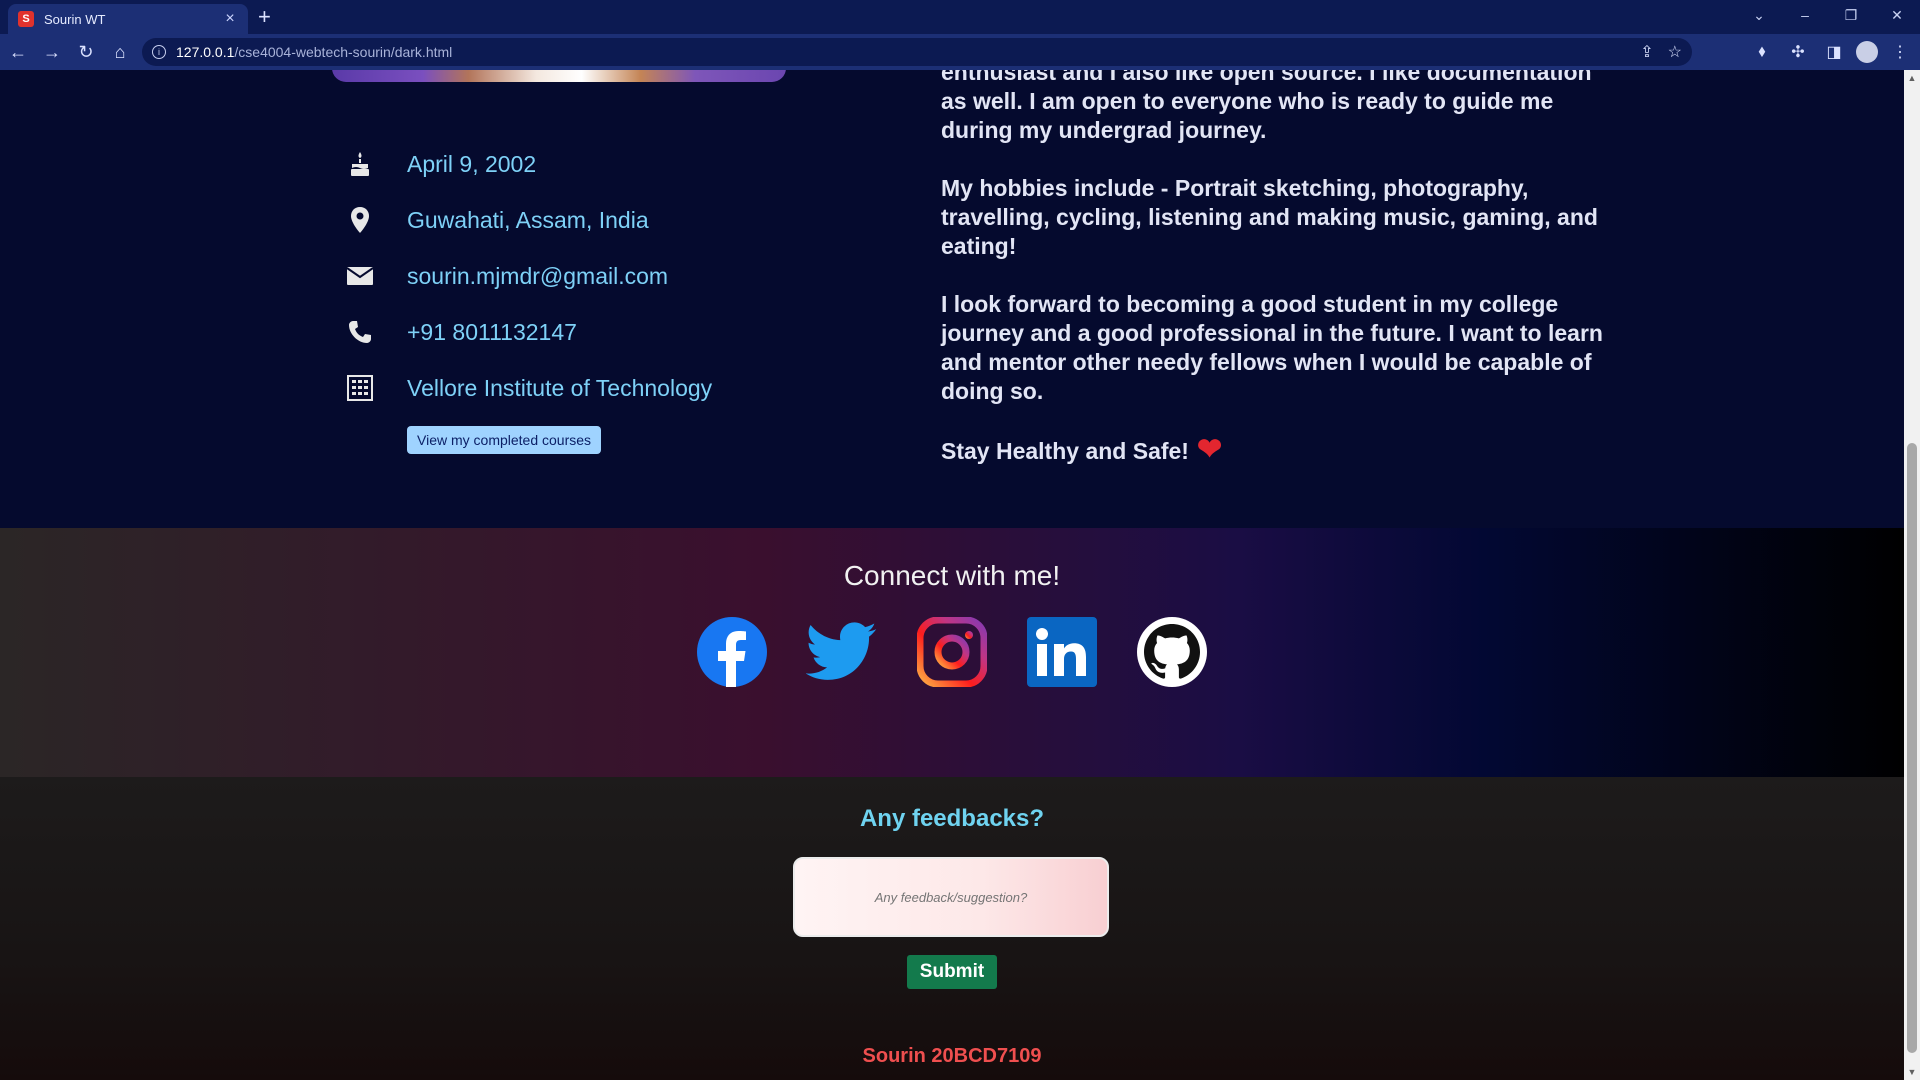  What do you see at coordinates (360, 276) in the screenshot?
I see `envelope-icon` at bounding box center [360, 276].